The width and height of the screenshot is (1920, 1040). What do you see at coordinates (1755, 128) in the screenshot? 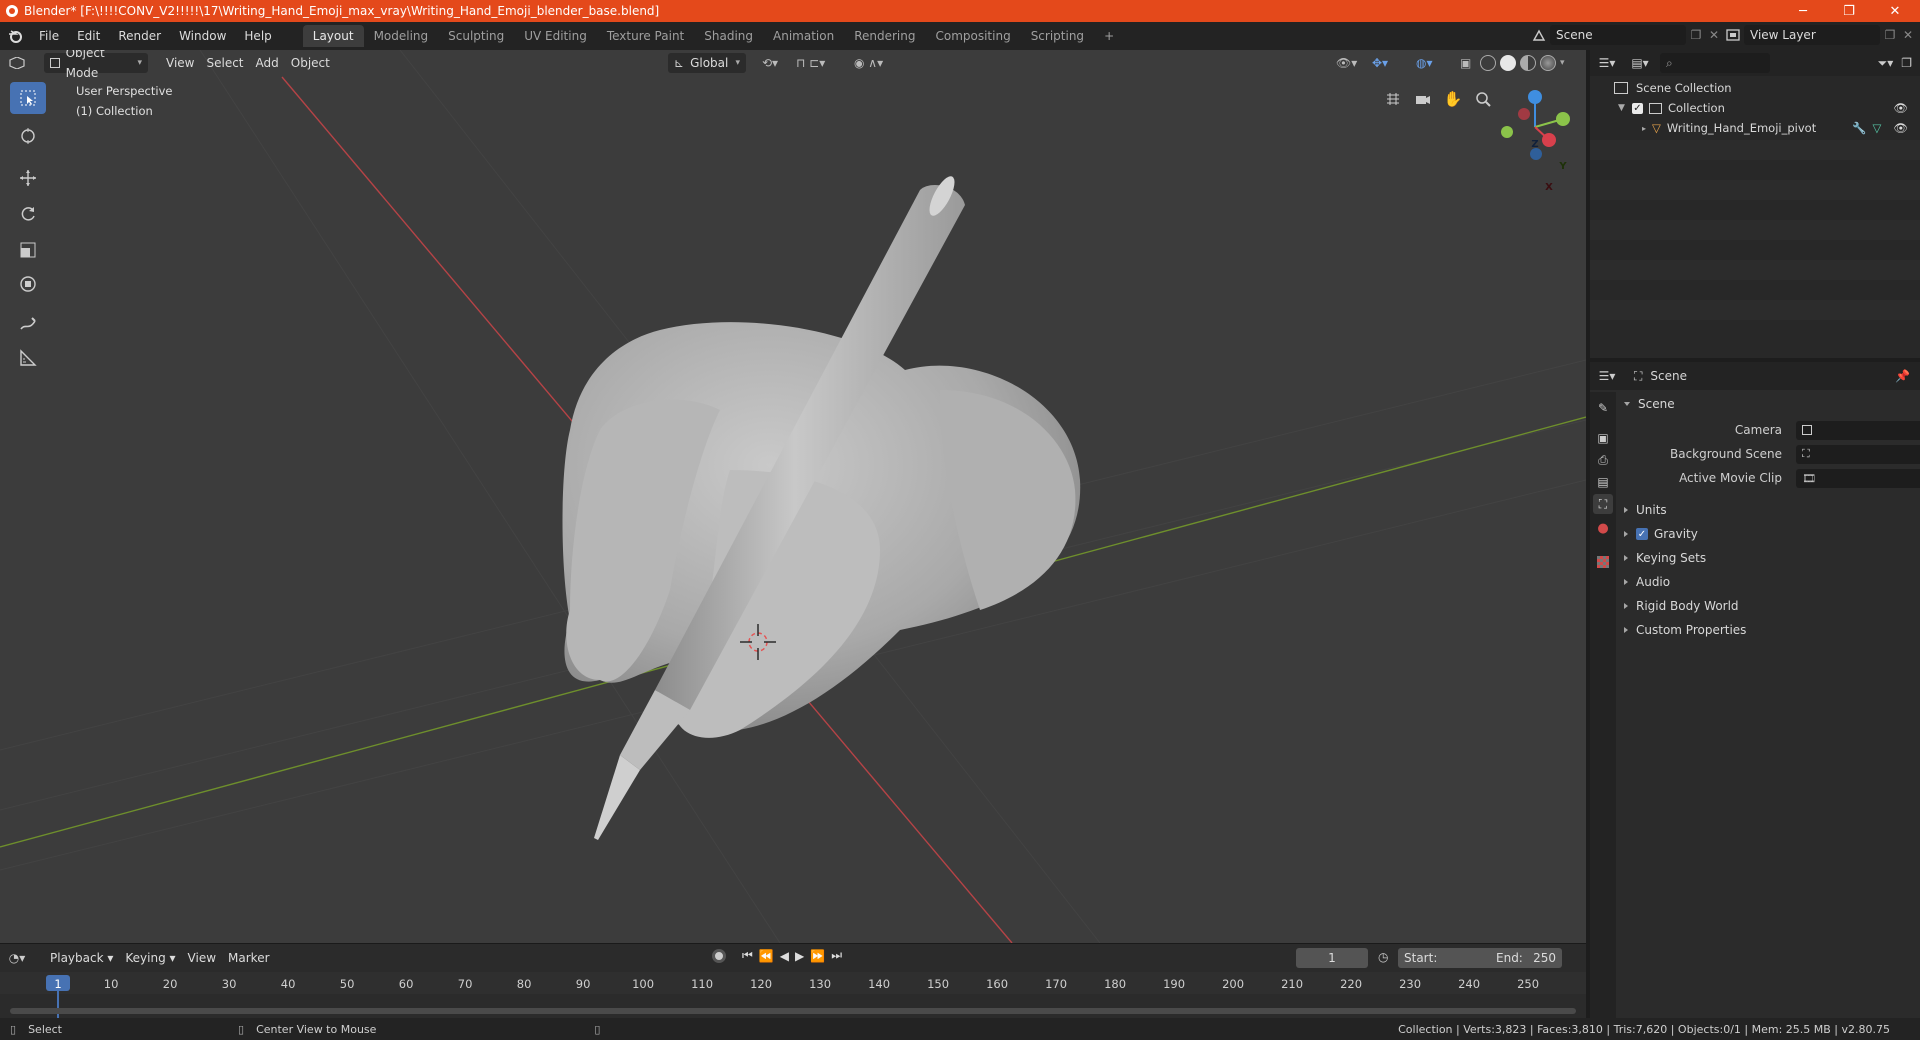
I see `outliner-row-object: ▸ ▽ Writing_Hand_Emoji_pivot 🔧 ▽ 👁` at bounding box center [1755, 128].